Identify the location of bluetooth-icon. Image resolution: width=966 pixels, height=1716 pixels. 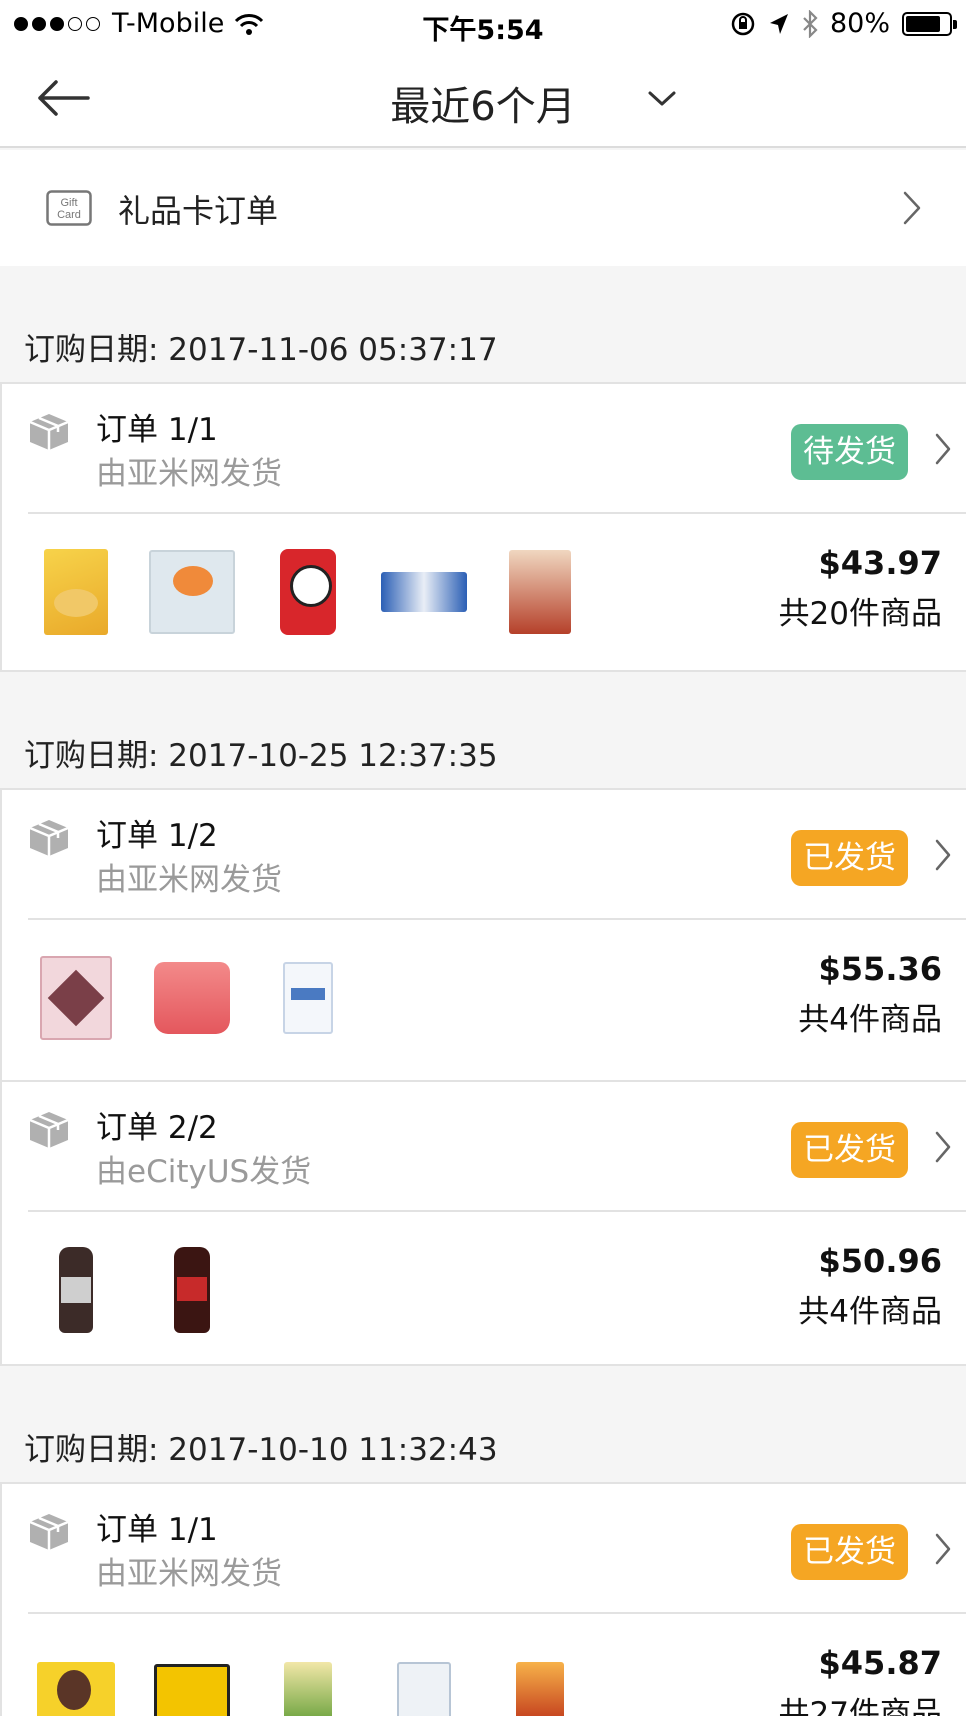
(810, 23).